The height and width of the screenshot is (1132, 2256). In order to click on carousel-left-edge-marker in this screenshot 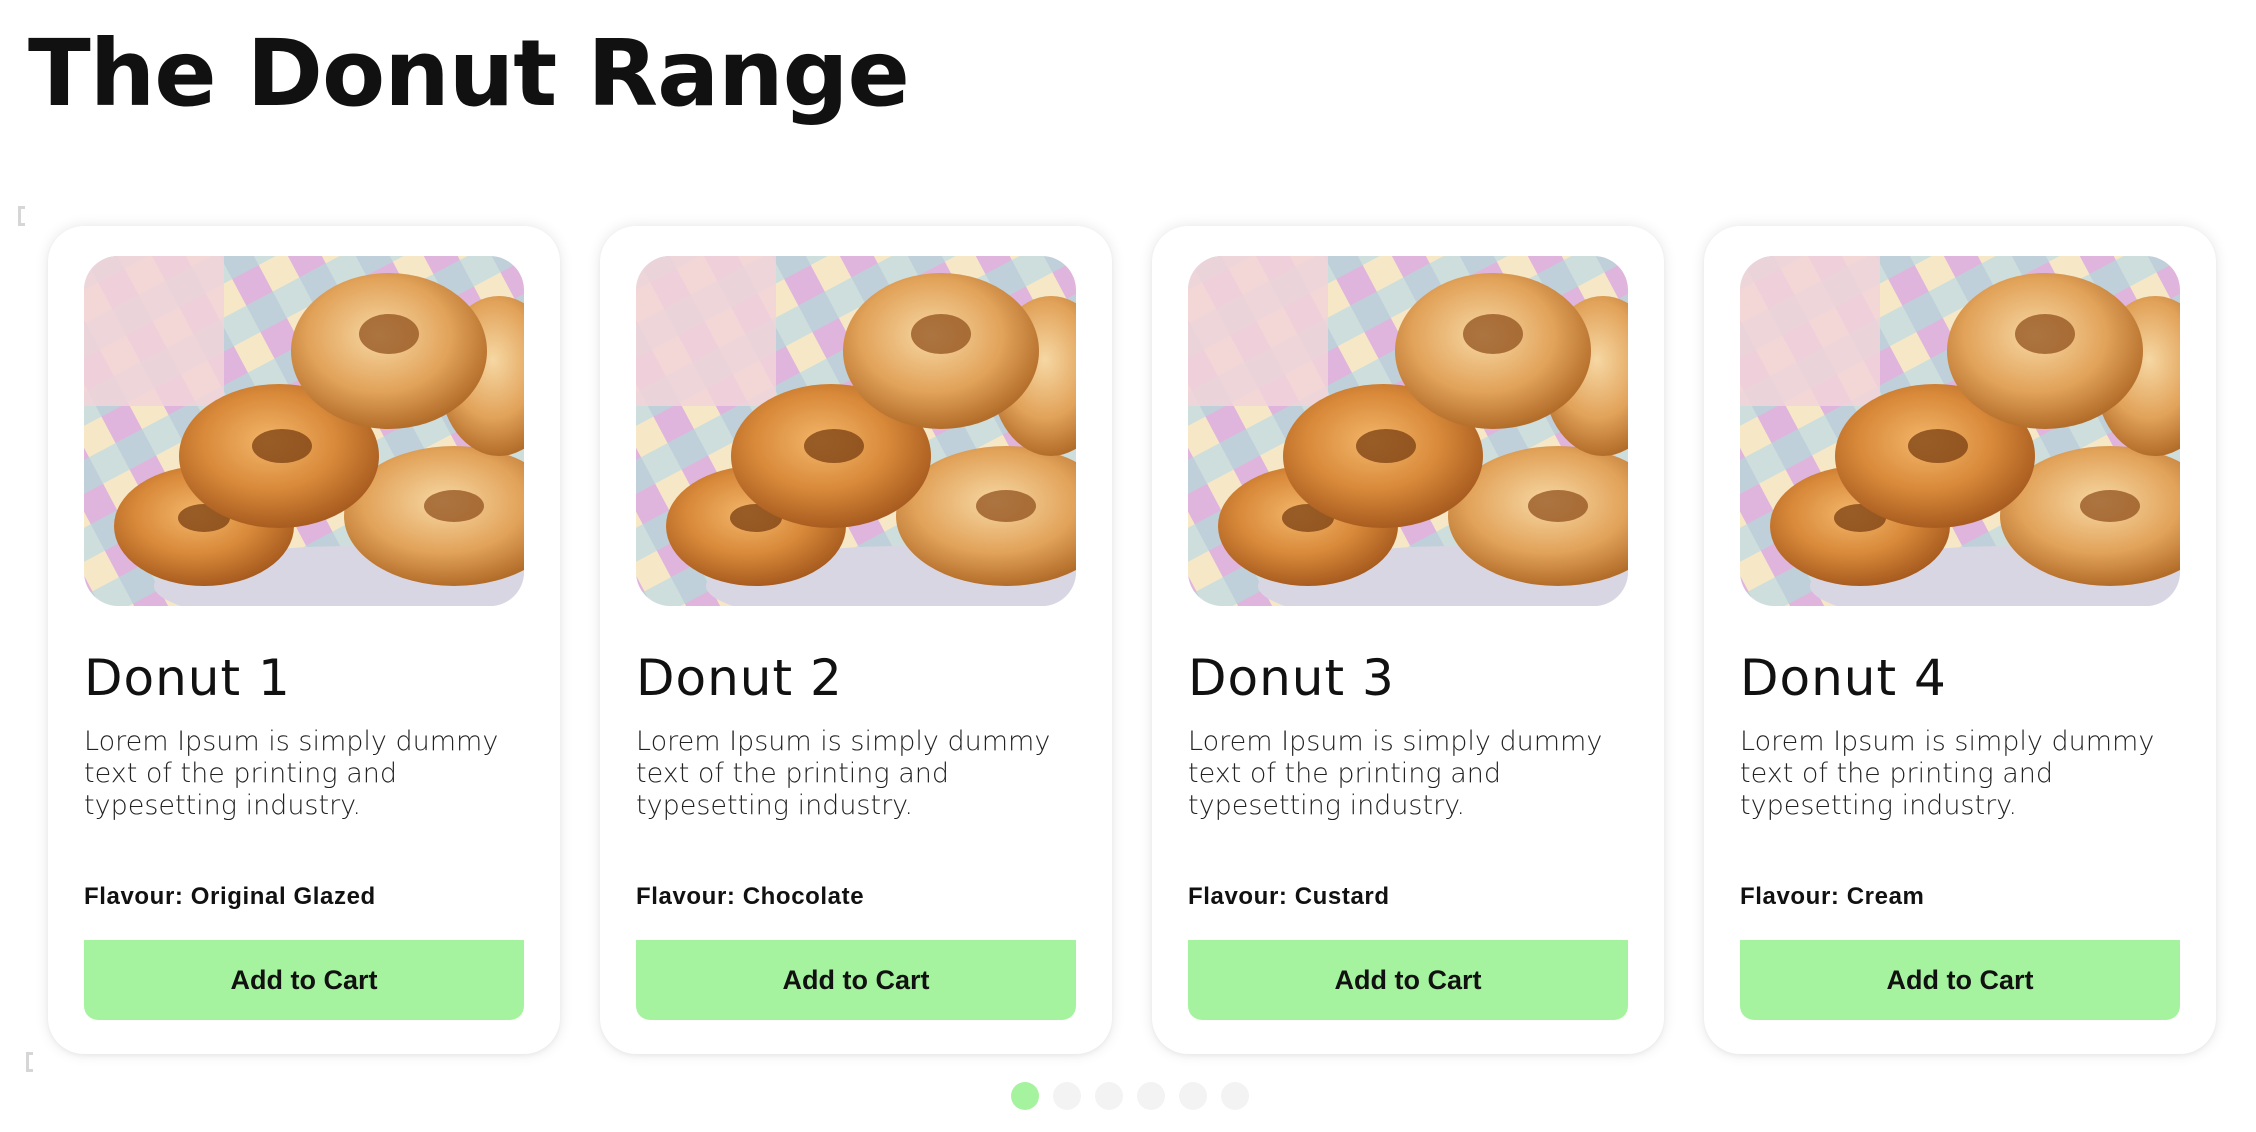, I will do `click(21, 216)`.